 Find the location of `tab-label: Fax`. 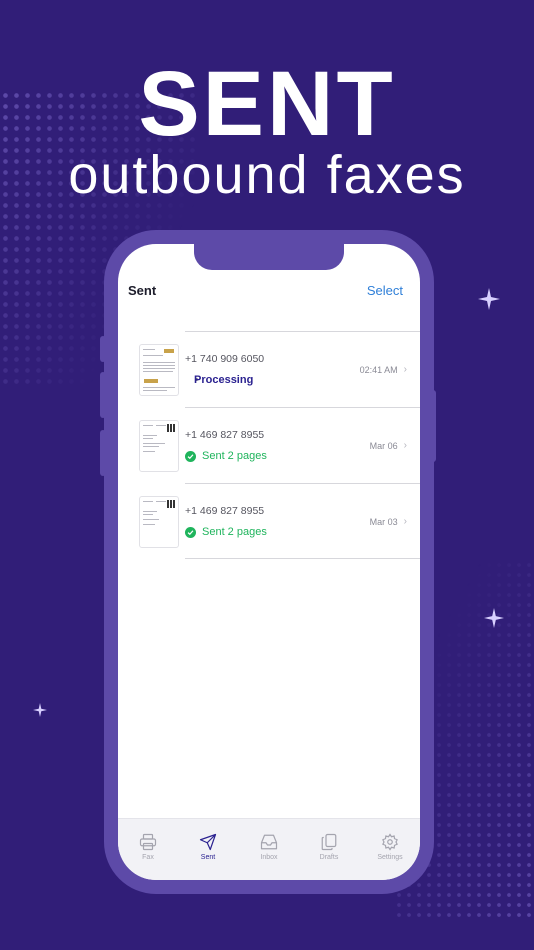

tab-label: Fax is located at coordinates (148, 857).